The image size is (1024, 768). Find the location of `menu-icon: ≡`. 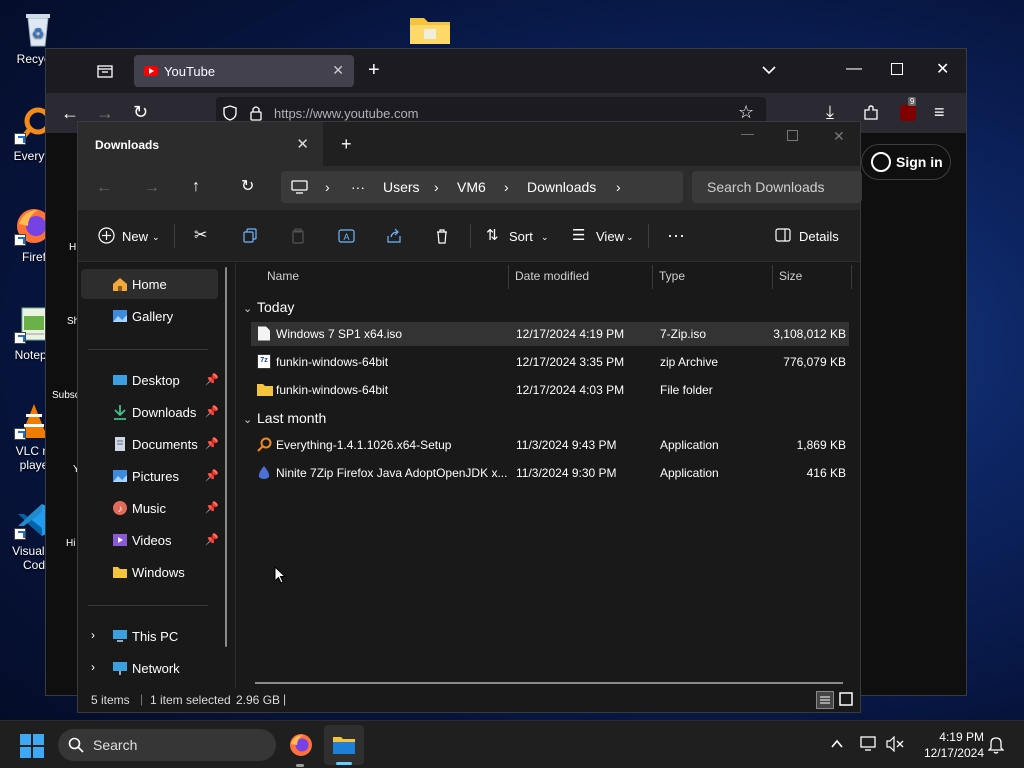

menu-icon: ≡ is located at coordinates (939, 112).